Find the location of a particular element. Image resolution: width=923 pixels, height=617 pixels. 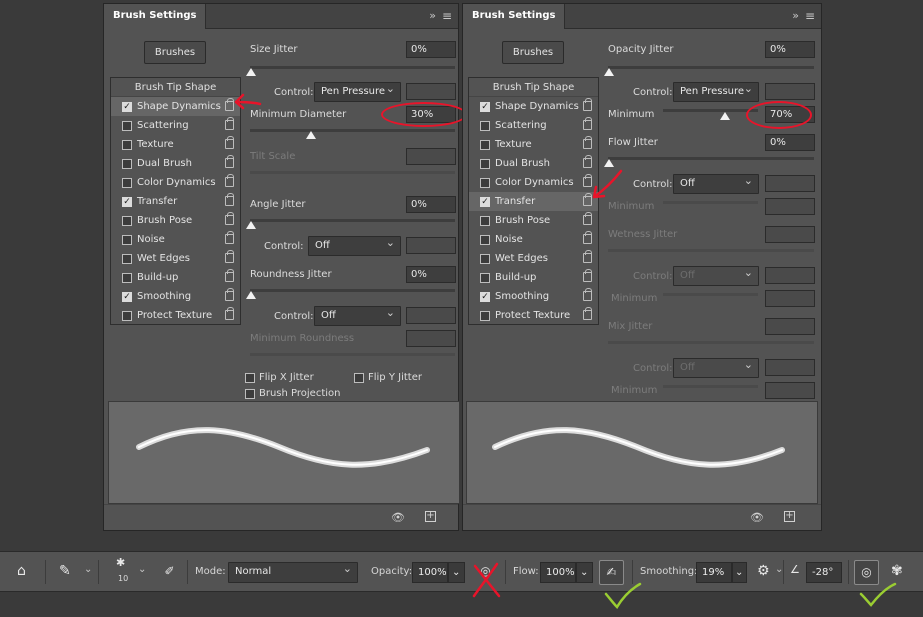

opacity-jitter-slider is located at coordinates (711, 67).